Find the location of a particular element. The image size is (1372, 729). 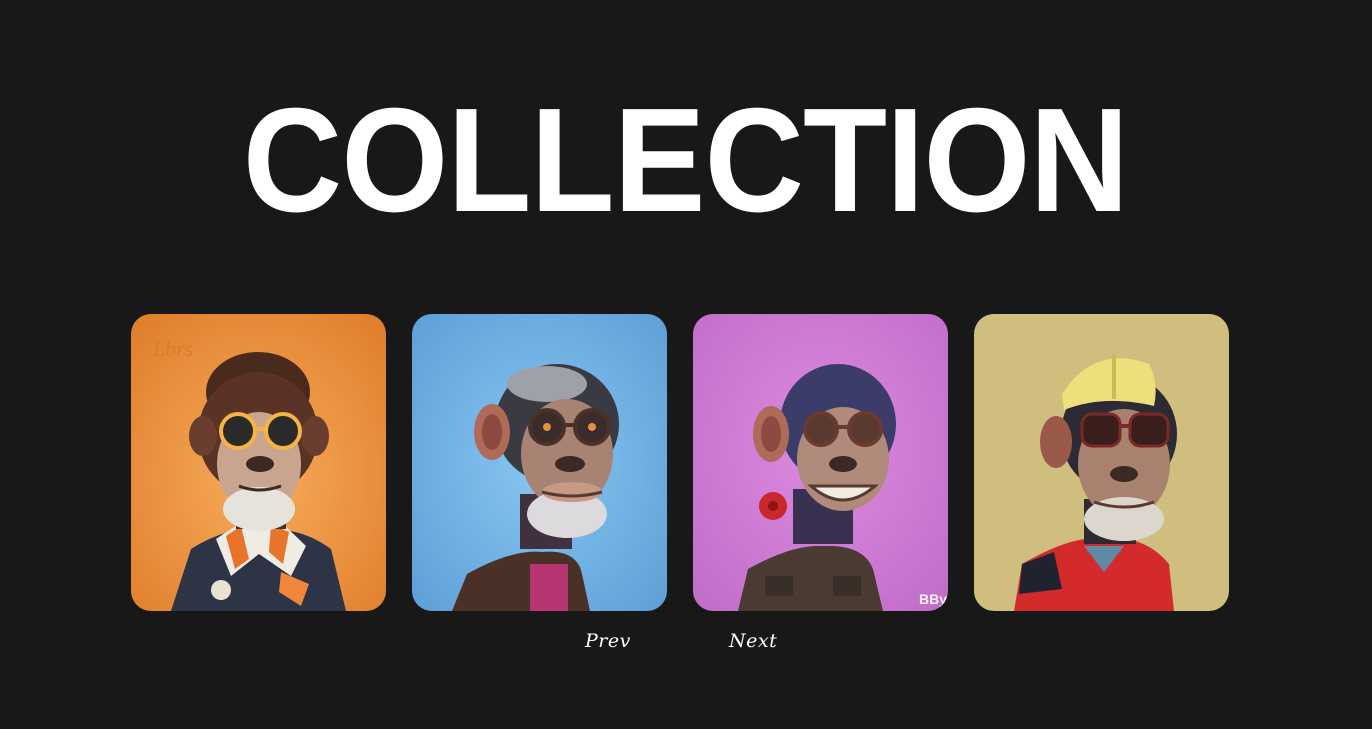

page-title: COLLECTION is located at coordinates (685, 160).